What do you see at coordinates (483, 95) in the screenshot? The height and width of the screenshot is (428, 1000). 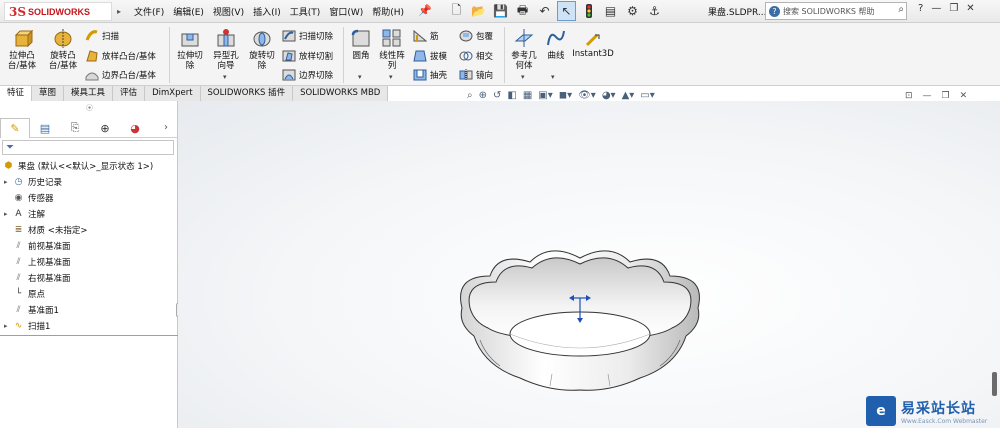 I see `zoom-to-area-icon: ⊕` at bounding box center [483, 95].